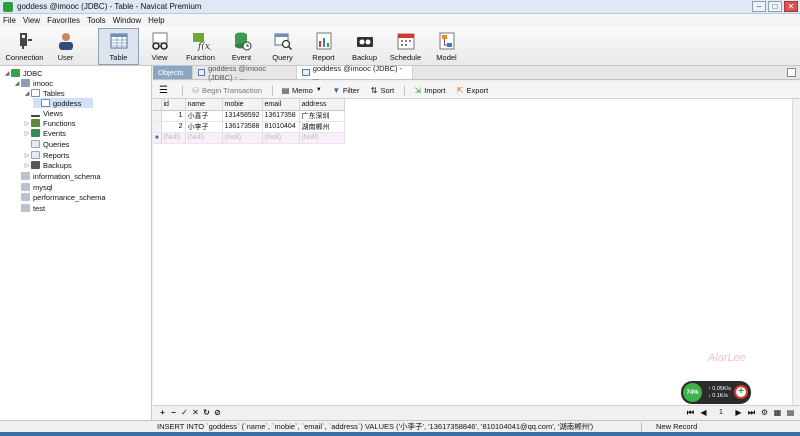 The width and height of the screenshot is (800, 436). I want to click on tree-item-reports: ▷ Reports, so click(46, 155).